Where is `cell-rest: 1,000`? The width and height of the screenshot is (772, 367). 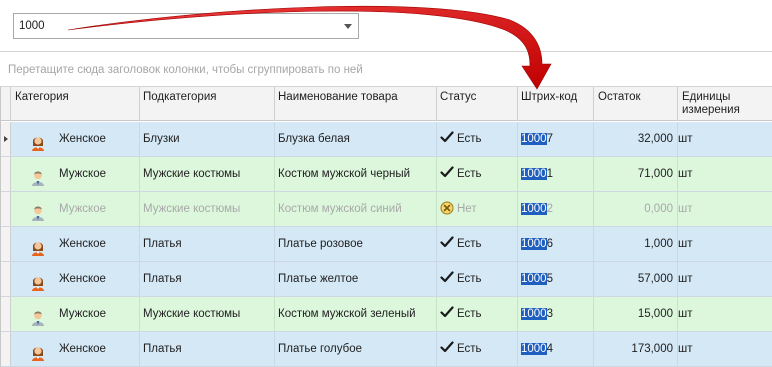
cell-rest: 1,000 is located at coordinates (636, 244).